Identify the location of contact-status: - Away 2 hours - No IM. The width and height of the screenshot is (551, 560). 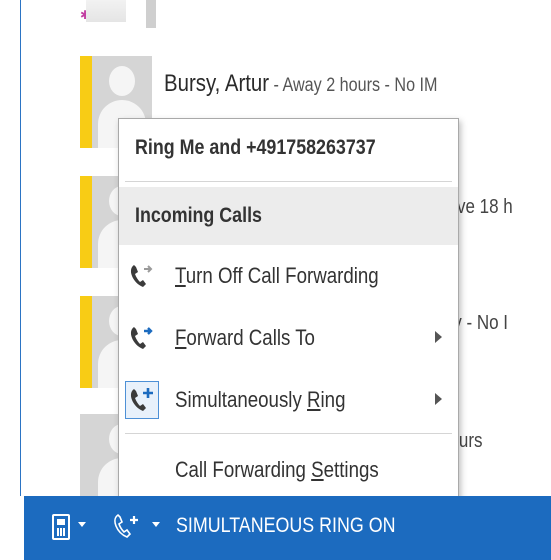
(353, 85).